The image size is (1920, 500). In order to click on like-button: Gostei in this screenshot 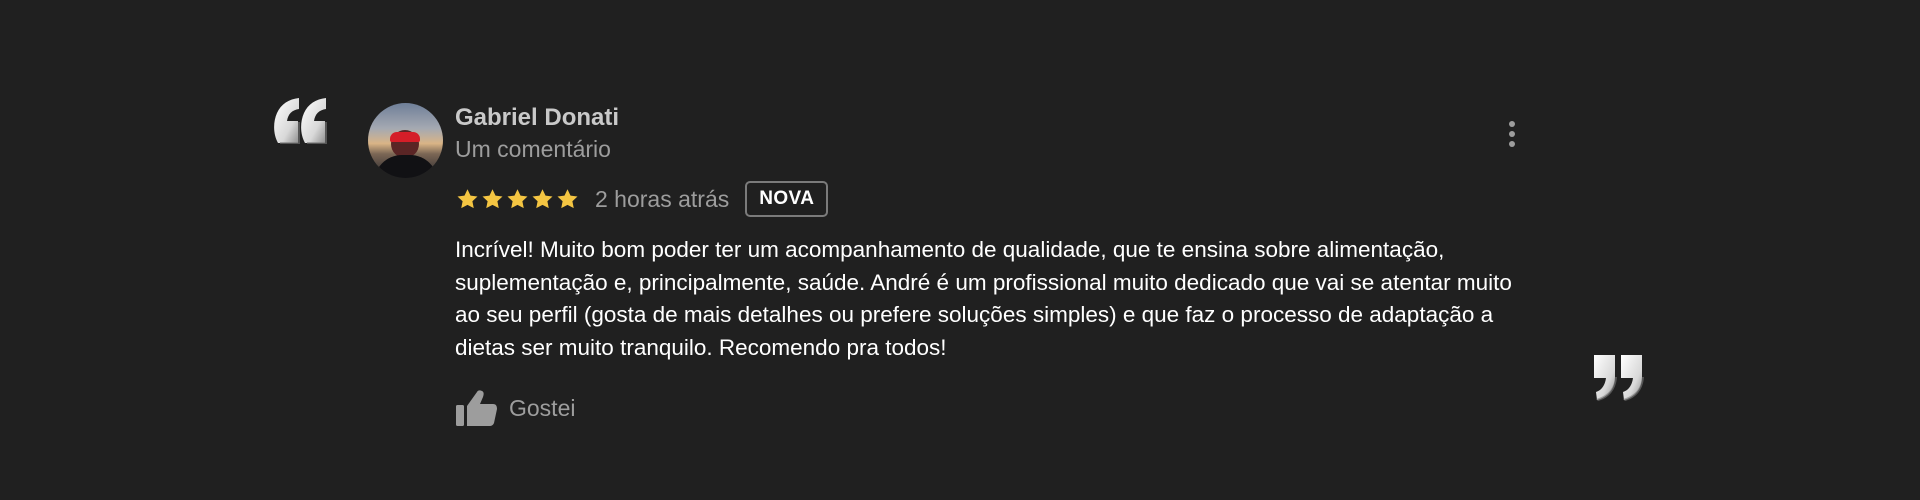, I will do `click(515, 408)`.